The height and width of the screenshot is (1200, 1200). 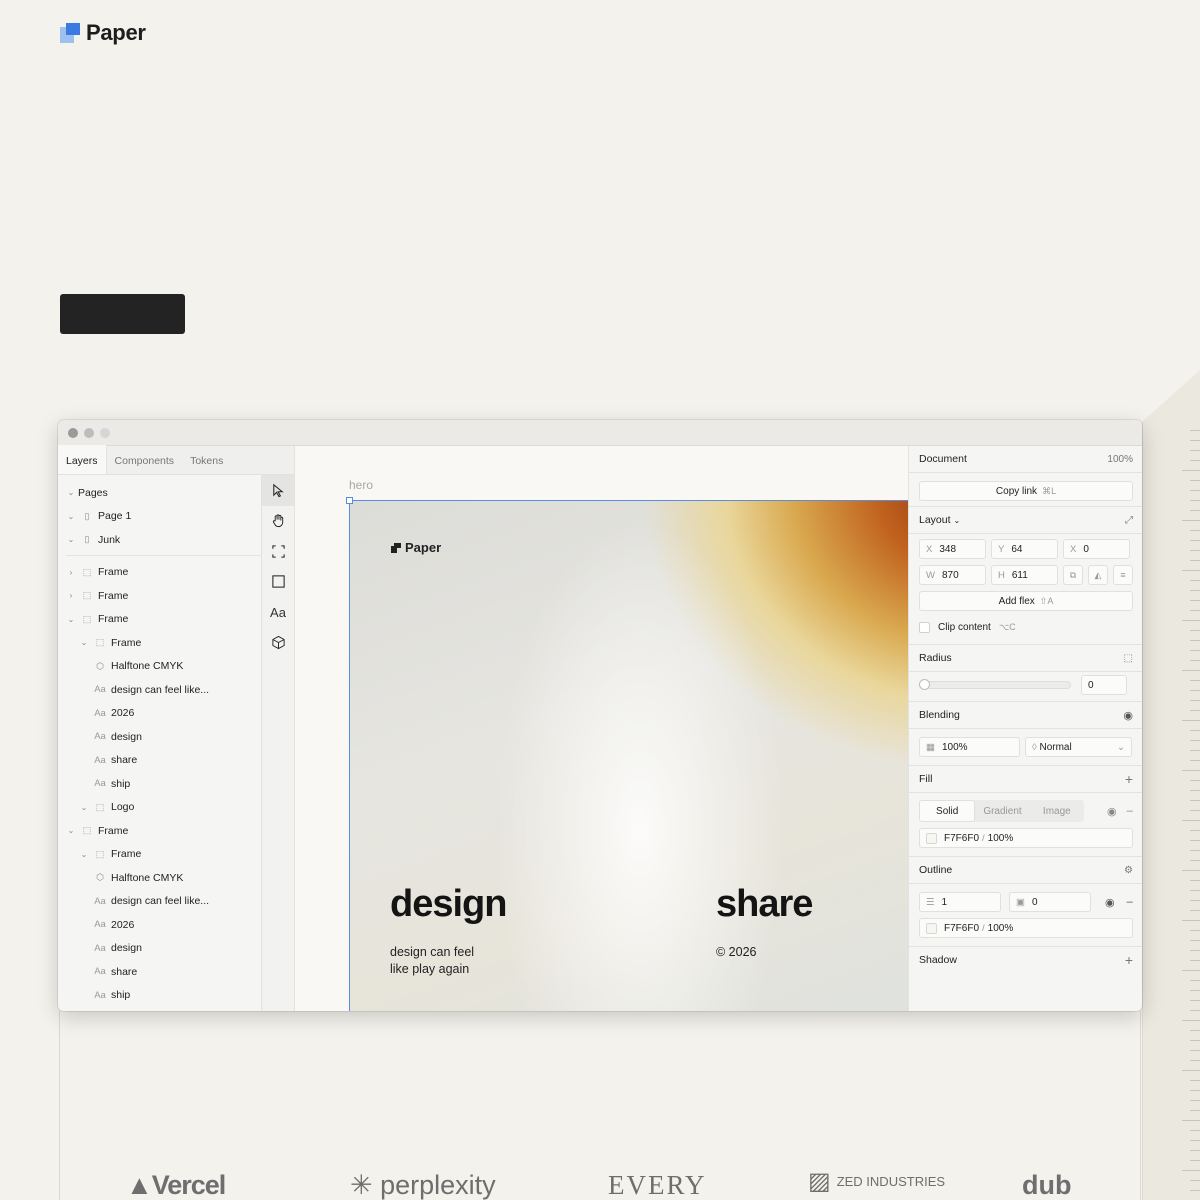 I want to click on corner-radius-icon: ⬚, so click(x=1128, y=658).